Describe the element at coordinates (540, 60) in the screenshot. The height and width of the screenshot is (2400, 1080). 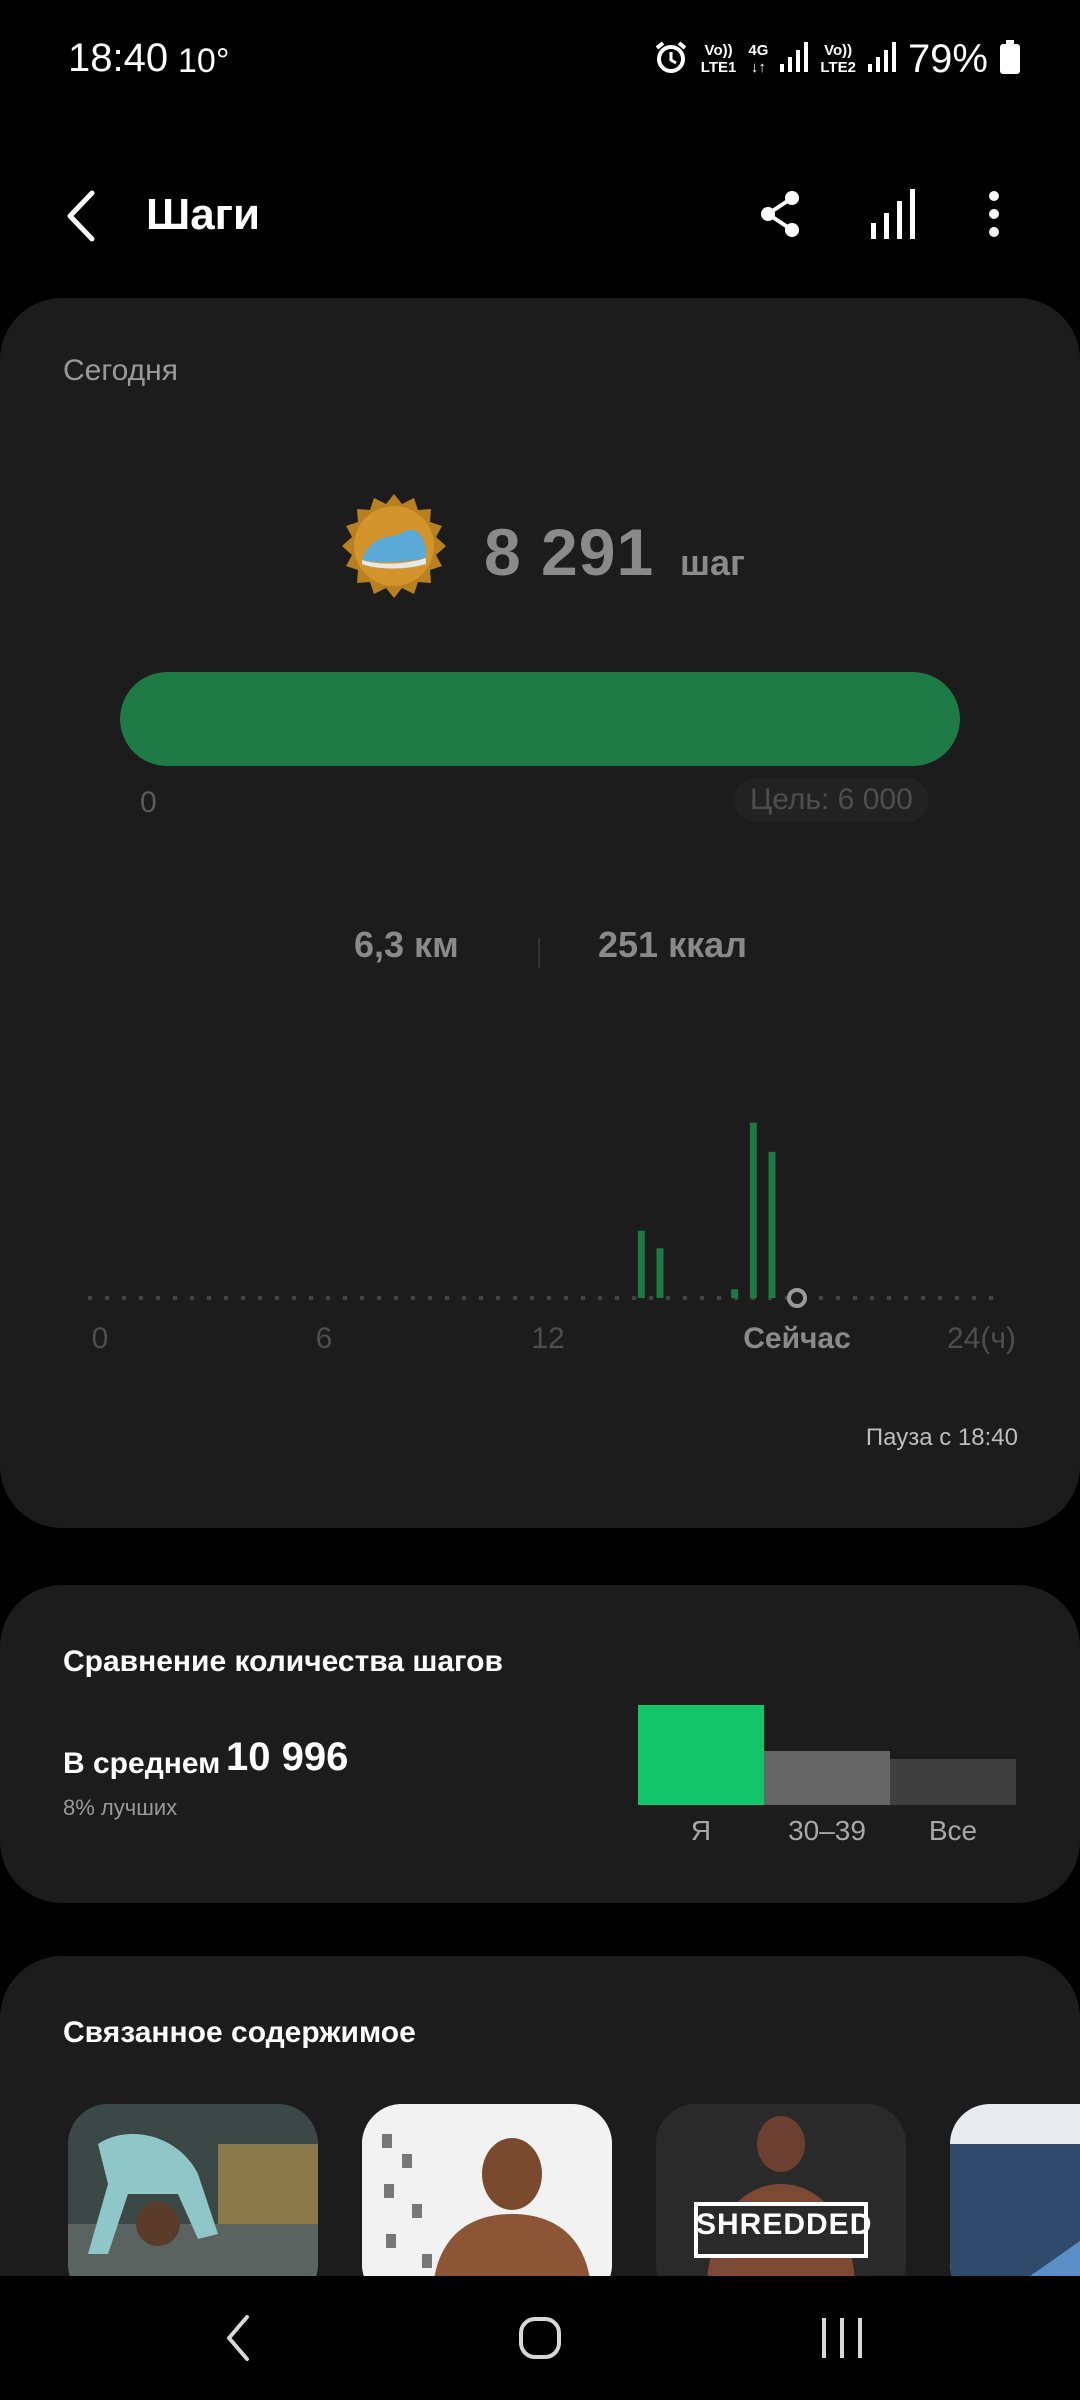
I see `status-bar: 18:40 10° Vo)) LTE1 4G ↓↑ Vo)) LTE2 79%` at that location.